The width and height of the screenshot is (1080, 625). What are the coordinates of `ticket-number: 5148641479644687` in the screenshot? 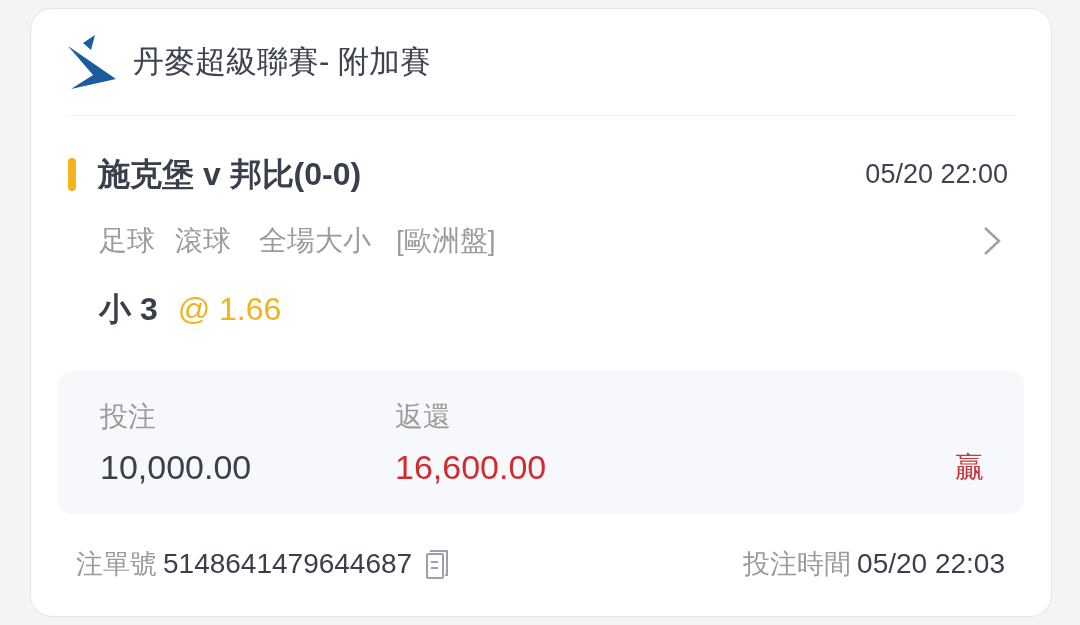 It's located at (288, 564).